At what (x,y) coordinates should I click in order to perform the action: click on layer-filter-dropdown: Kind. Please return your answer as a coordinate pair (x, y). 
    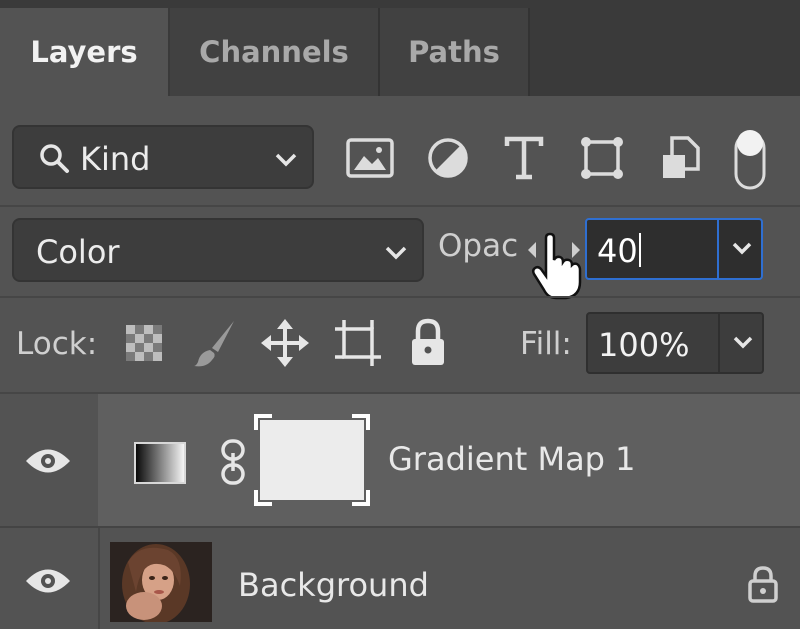
    Looking at the image, I should click on (163, 157).